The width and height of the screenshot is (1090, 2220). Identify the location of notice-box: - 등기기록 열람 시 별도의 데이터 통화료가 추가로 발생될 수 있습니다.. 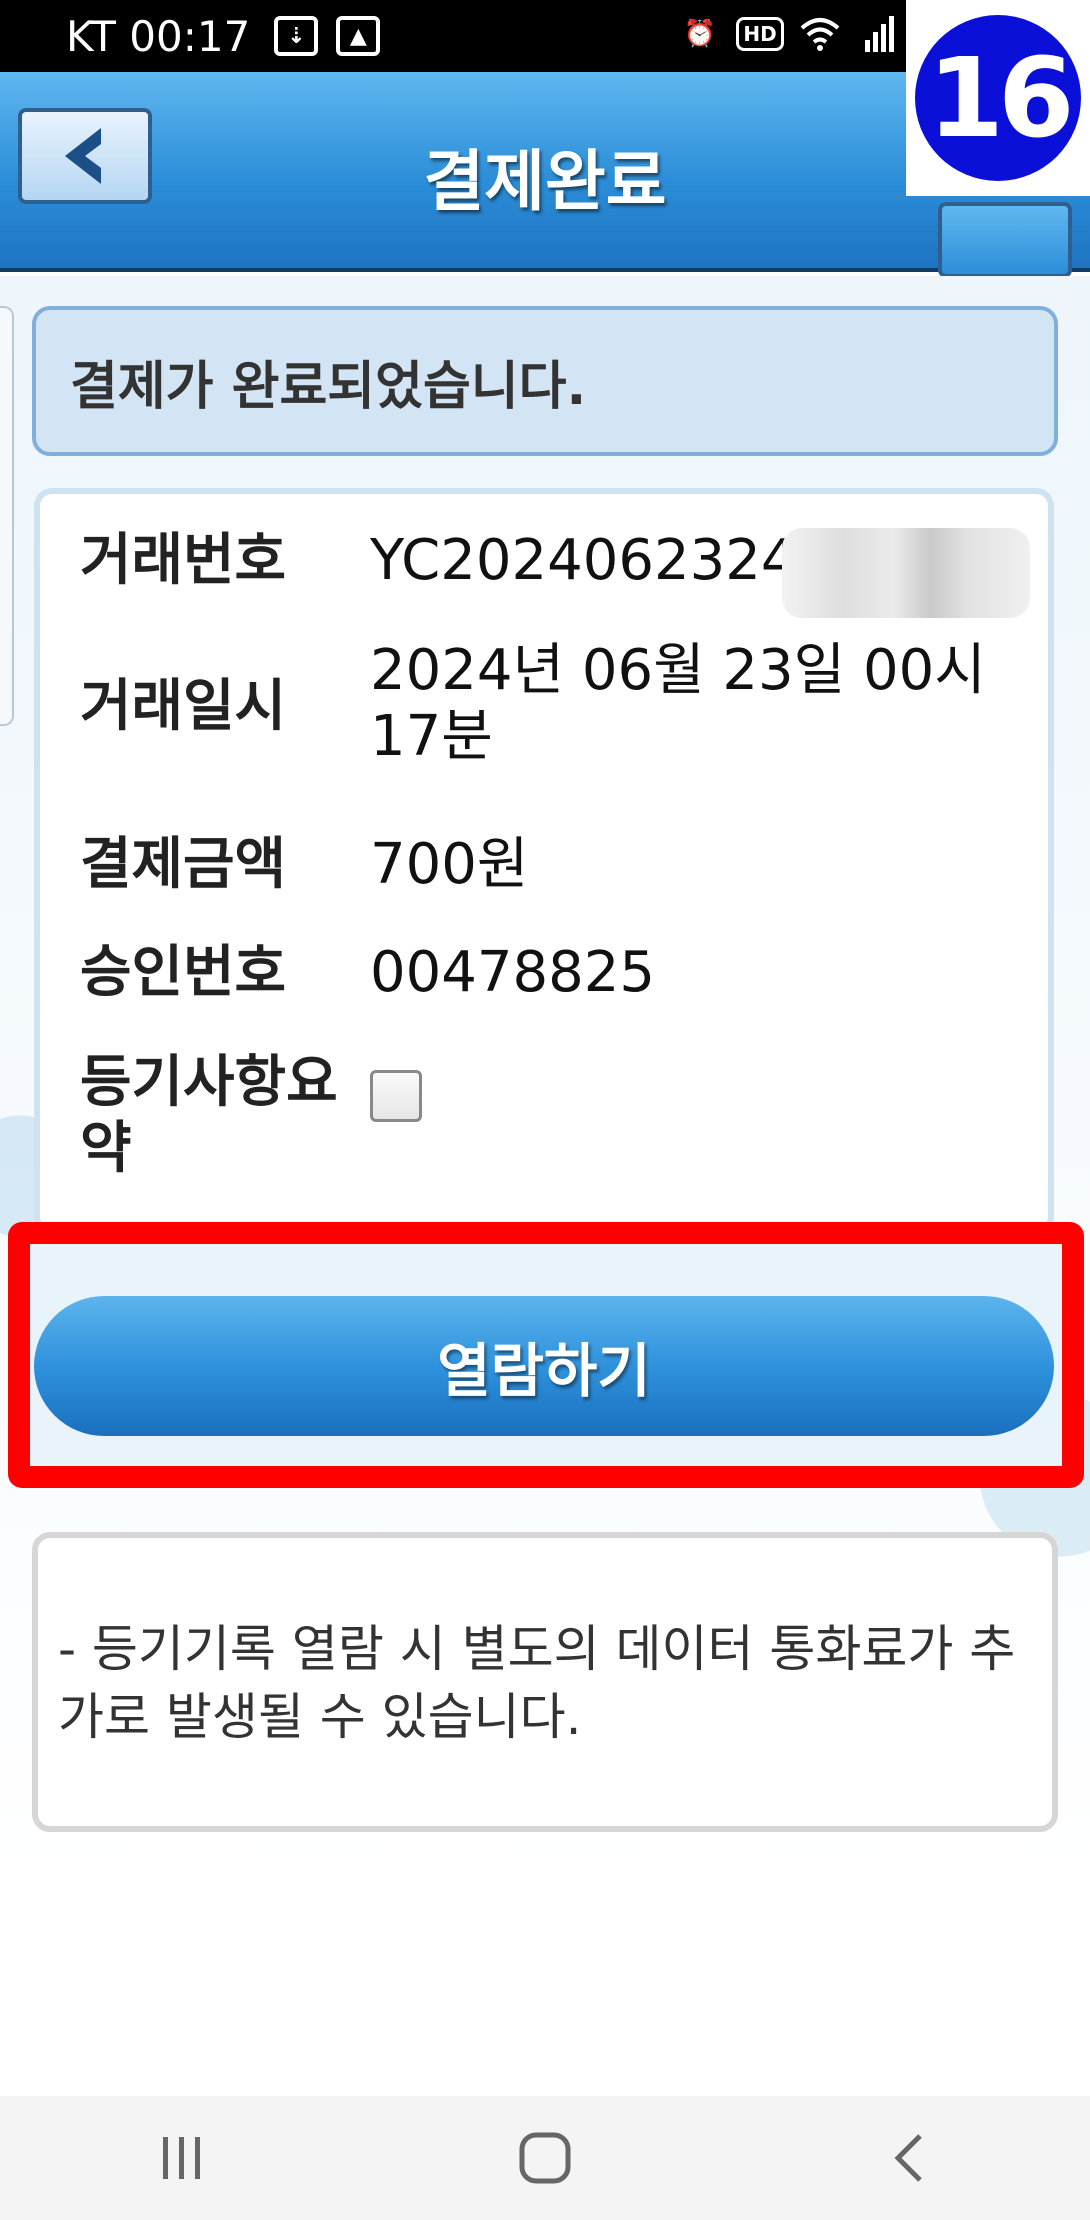
(545, 1682).